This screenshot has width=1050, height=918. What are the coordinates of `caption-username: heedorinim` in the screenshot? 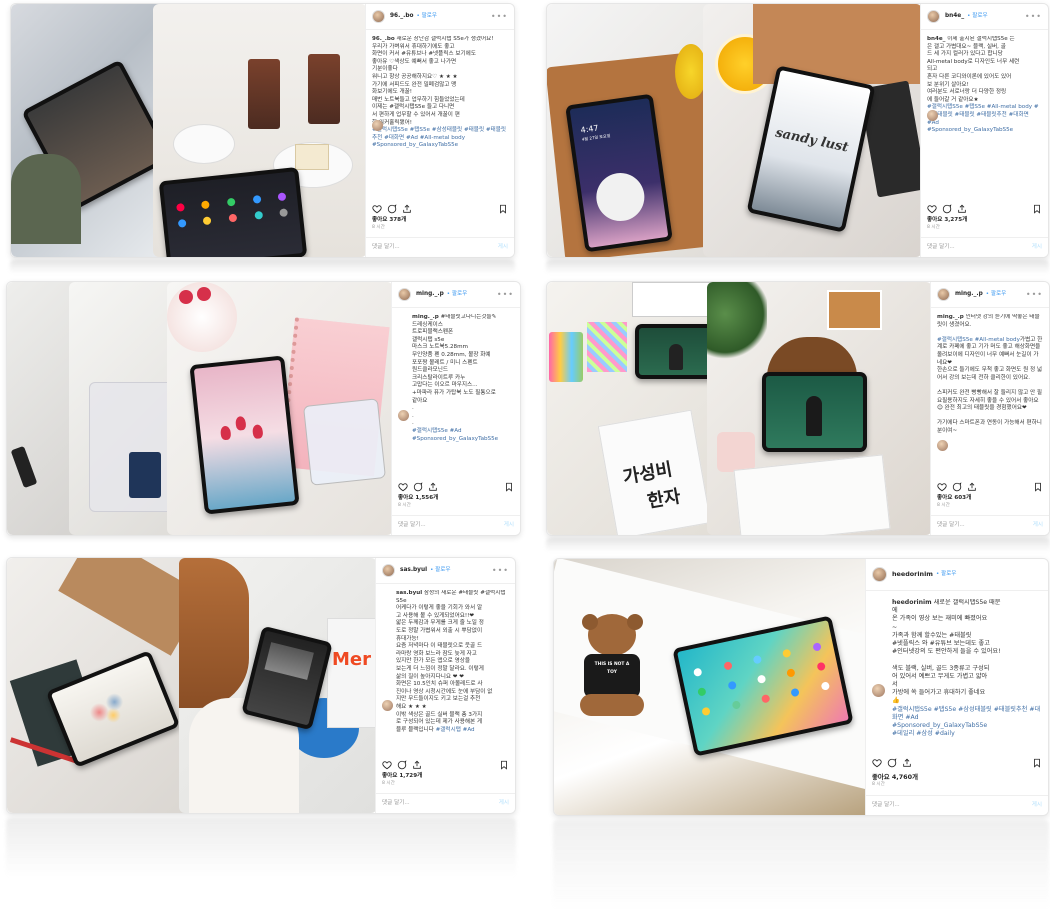 It's located at (912, 602).